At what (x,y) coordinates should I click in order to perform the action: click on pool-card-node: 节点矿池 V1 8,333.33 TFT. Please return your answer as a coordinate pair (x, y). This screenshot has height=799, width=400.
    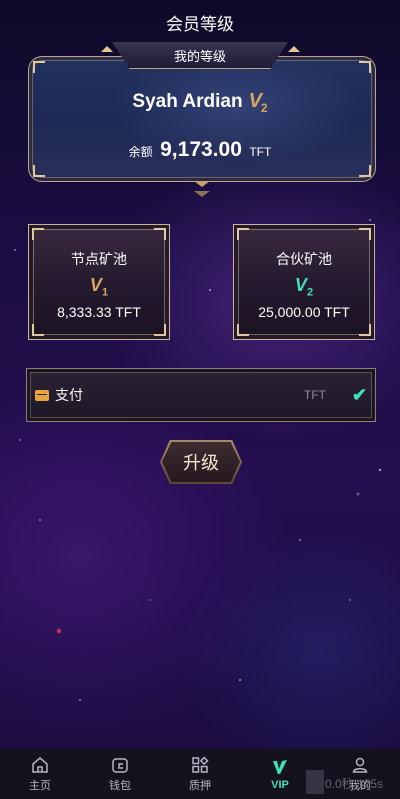
    Looking at the image, I should click on (99, 282).